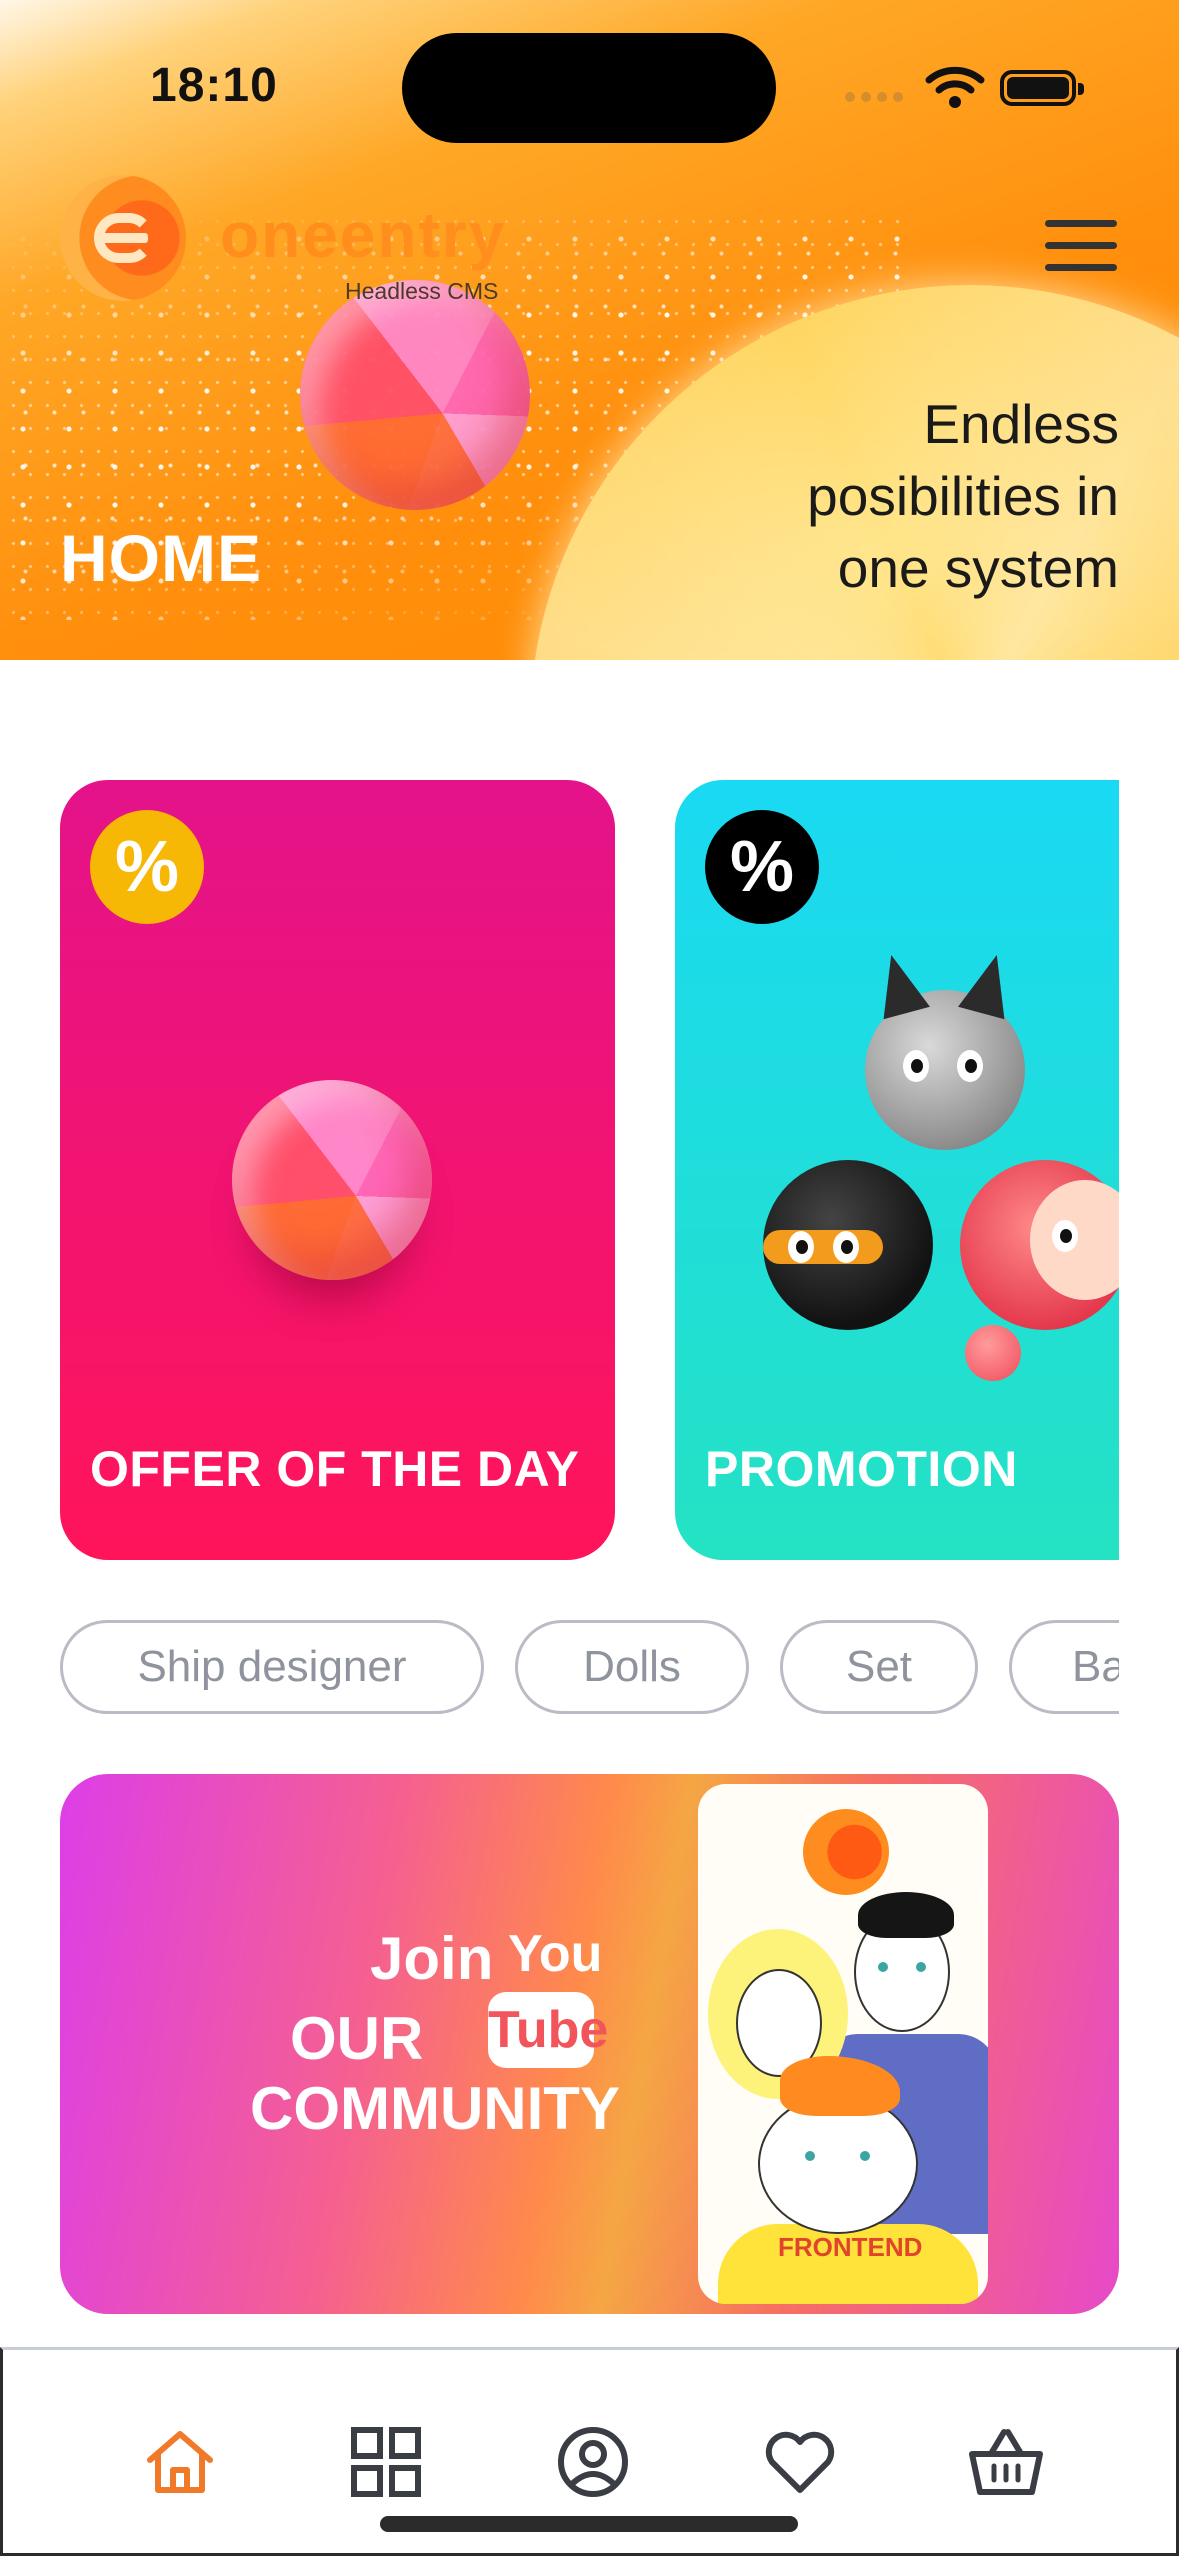 The width and height of the screenshot is (1179, 2556). Describe the element at coordinates (848, 1245) in the screenshot. I see `ninja-character-illustration` at that location.